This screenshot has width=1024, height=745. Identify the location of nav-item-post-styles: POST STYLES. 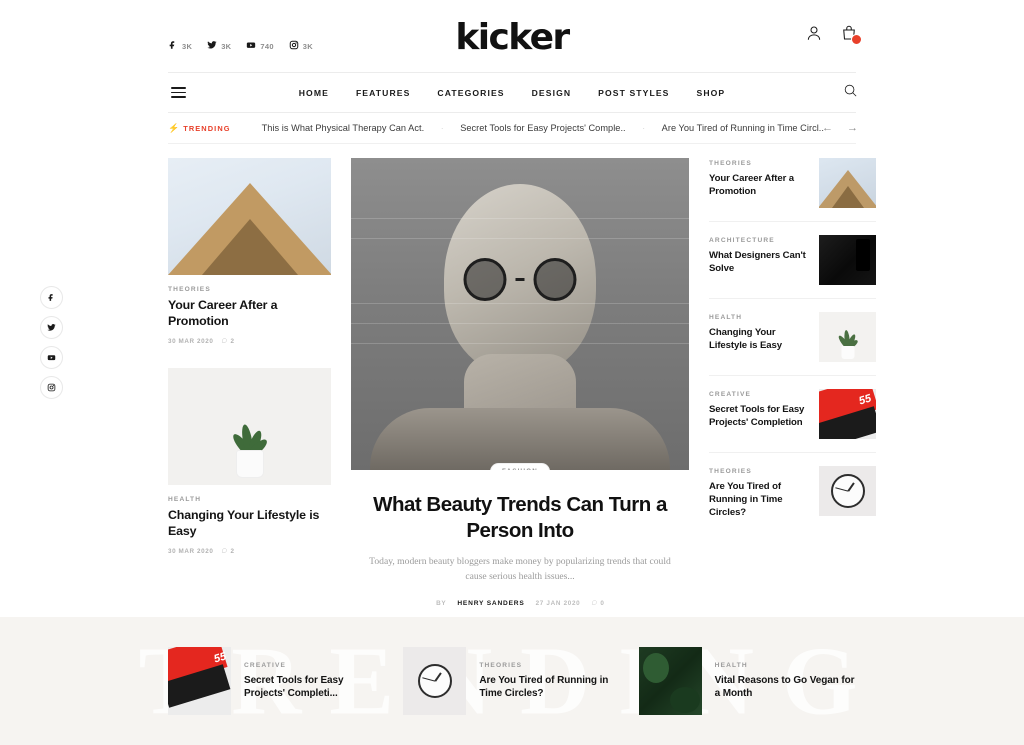
(633, 93).